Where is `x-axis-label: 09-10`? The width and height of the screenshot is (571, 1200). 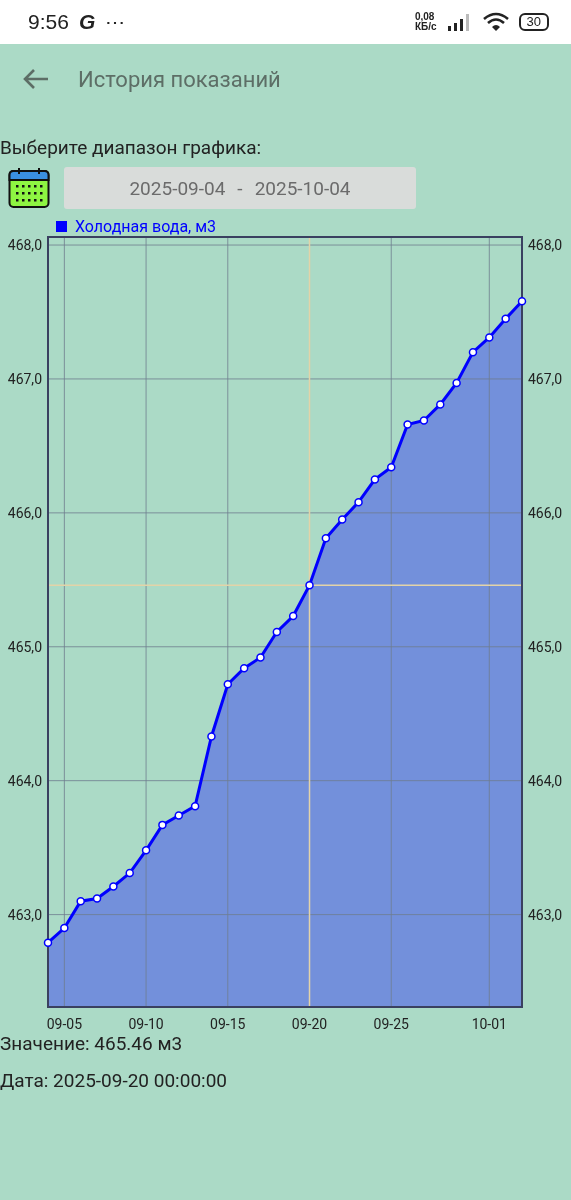 x-axis-label: 09-10 is located at coordinates (146, 1024).